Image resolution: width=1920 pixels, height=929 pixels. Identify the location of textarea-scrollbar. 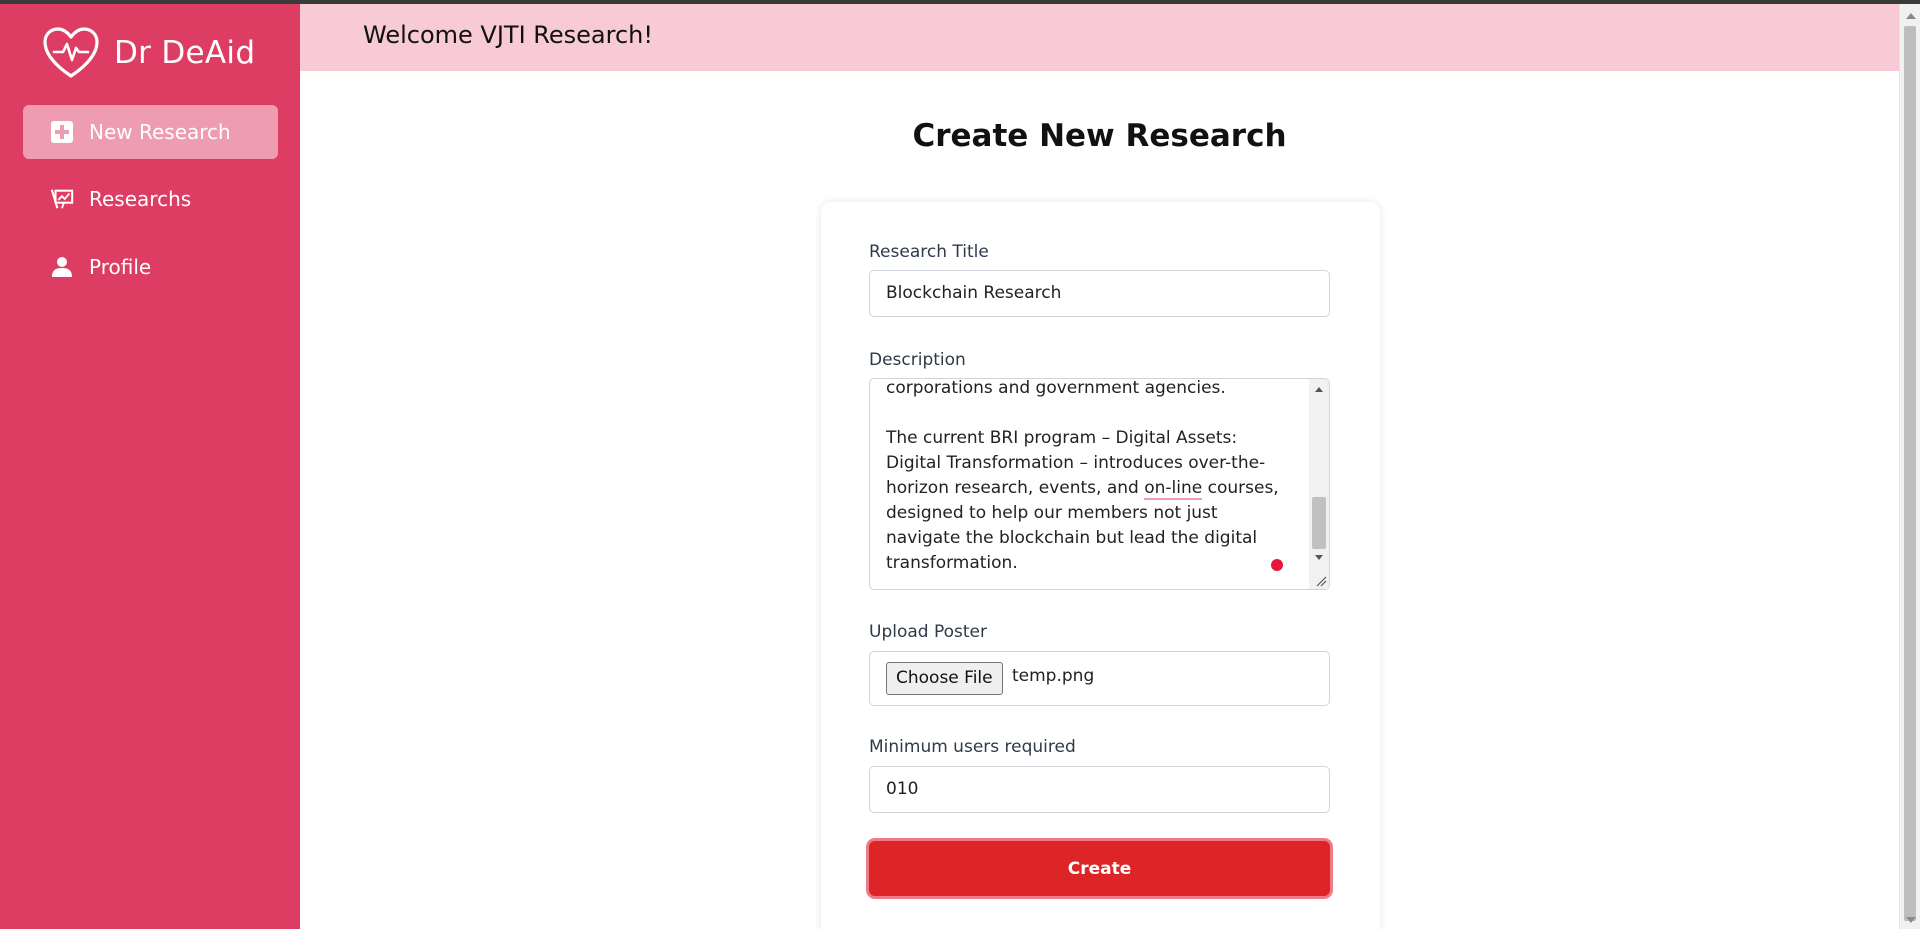
(1319, 484).